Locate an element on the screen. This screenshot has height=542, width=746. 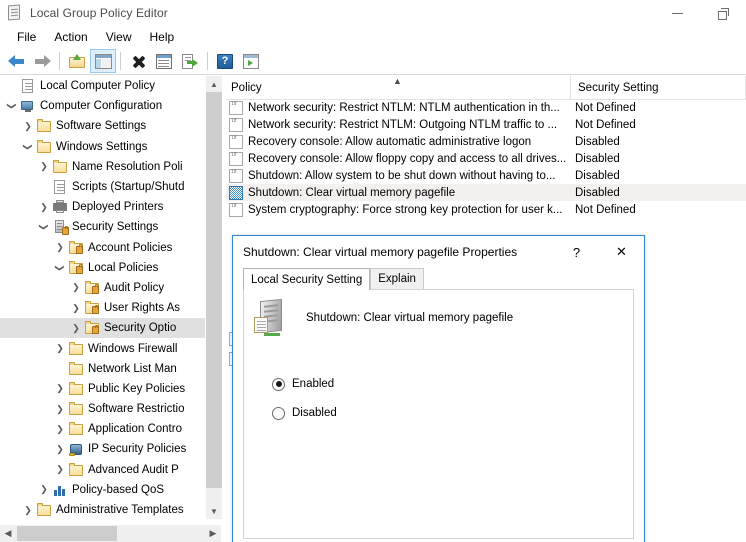
scroll-left-icon: ◀ is located at coordinates (8, 533).